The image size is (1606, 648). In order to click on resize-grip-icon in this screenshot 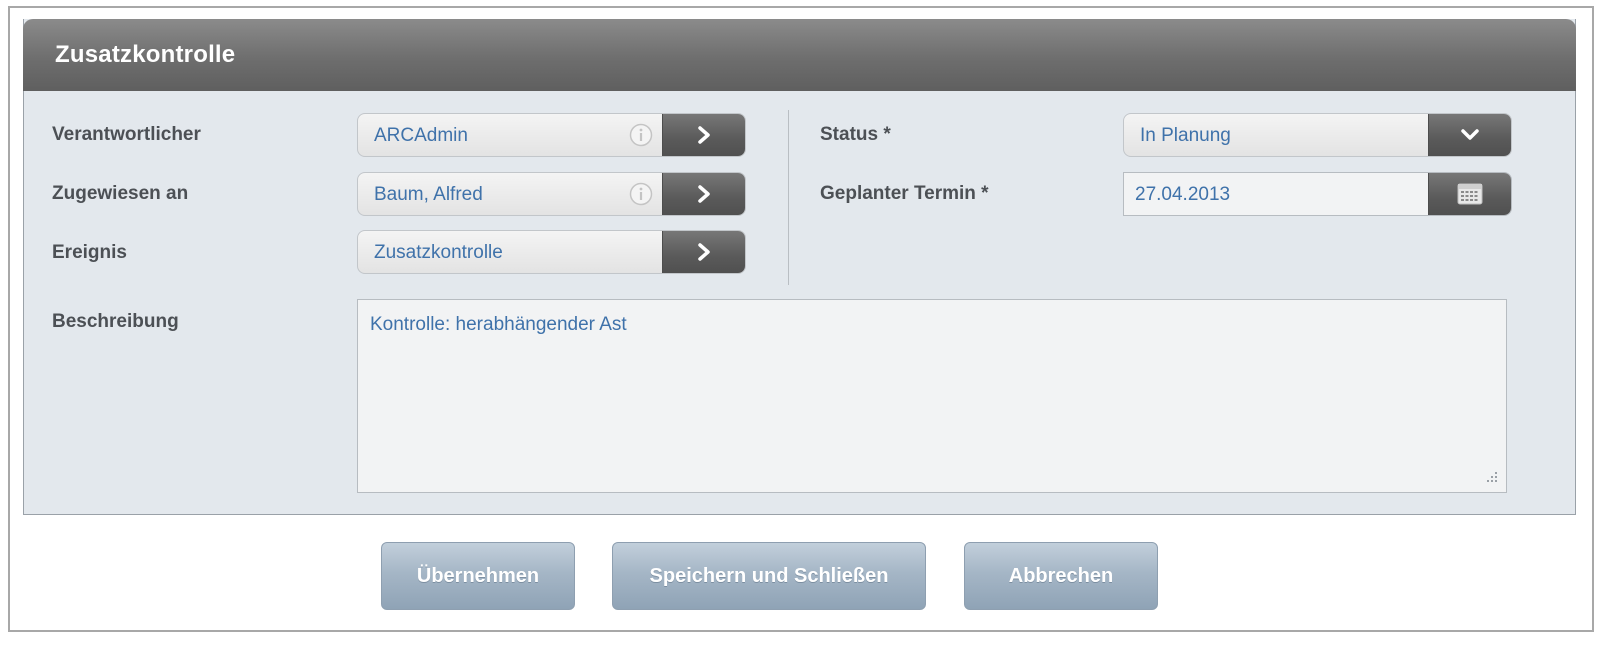, I will do `click(1491, 477)`.